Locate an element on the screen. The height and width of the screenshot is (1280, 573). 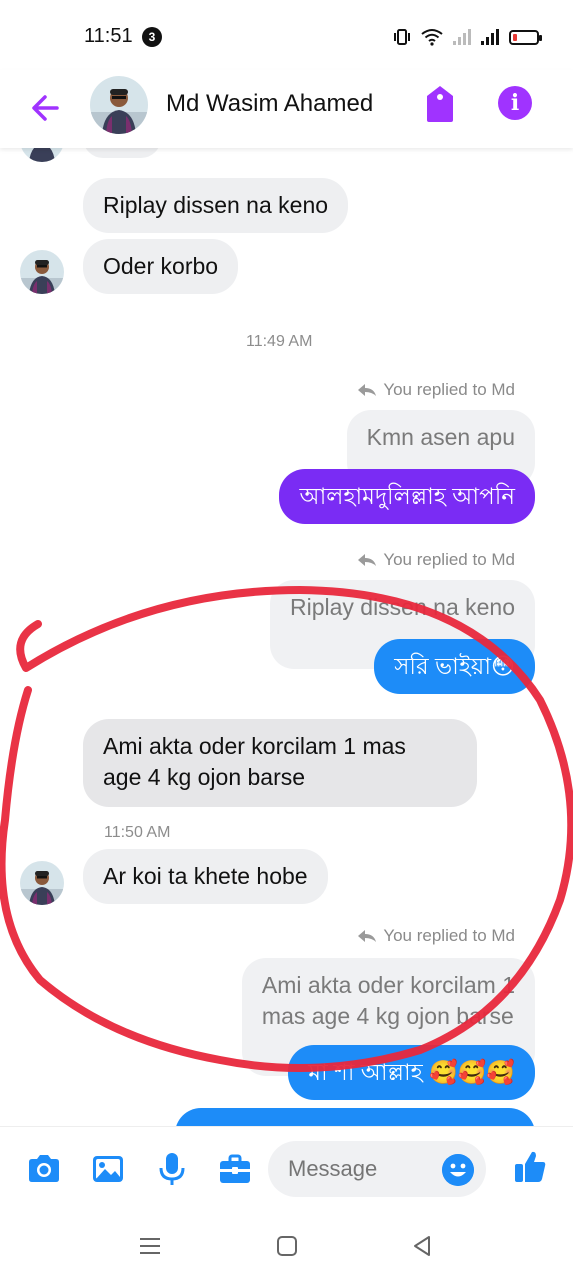
message-line: Ami akta oder korcilam 1 mas is located at coordinates (254, 746).